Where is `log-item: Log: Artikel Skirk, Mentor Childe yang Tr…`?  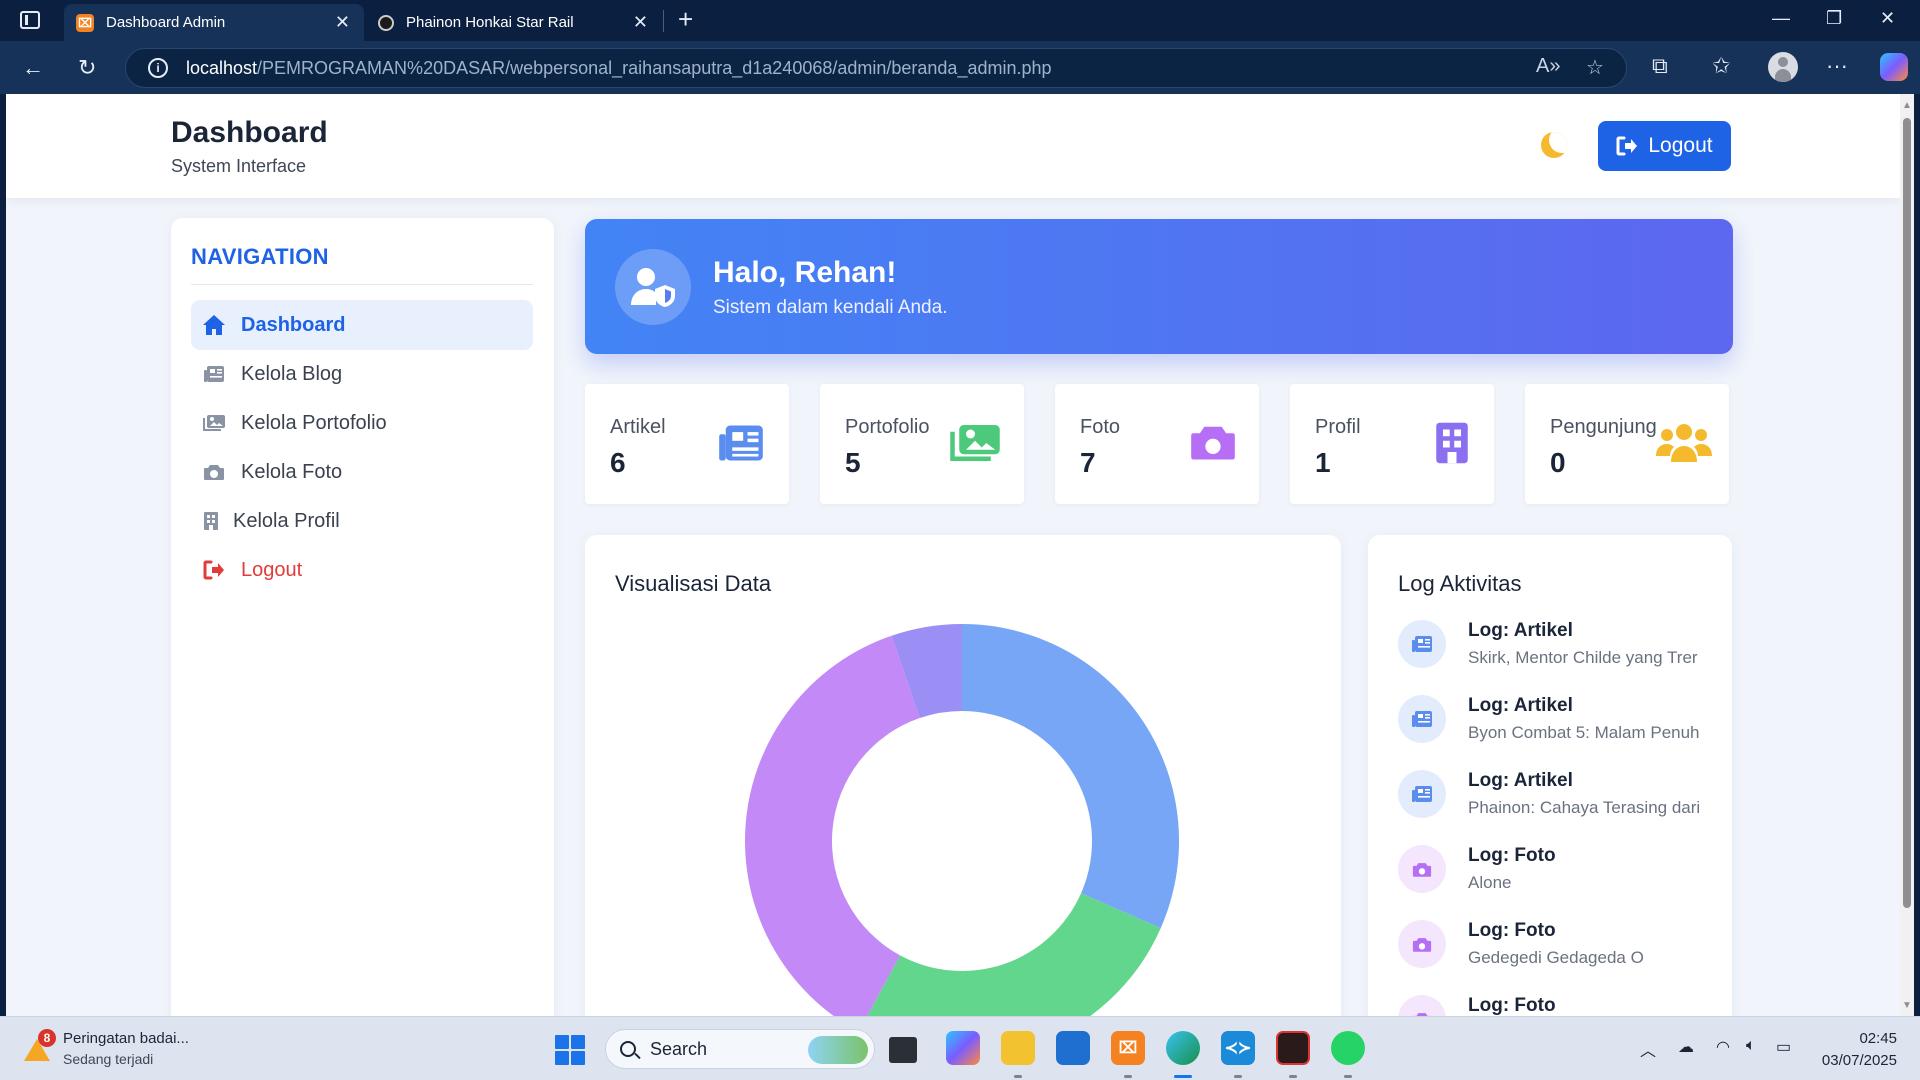
log-item: Log: Artikel Skirk, Mentor Childe yang Tr… is located at coordinates (1558, 646).